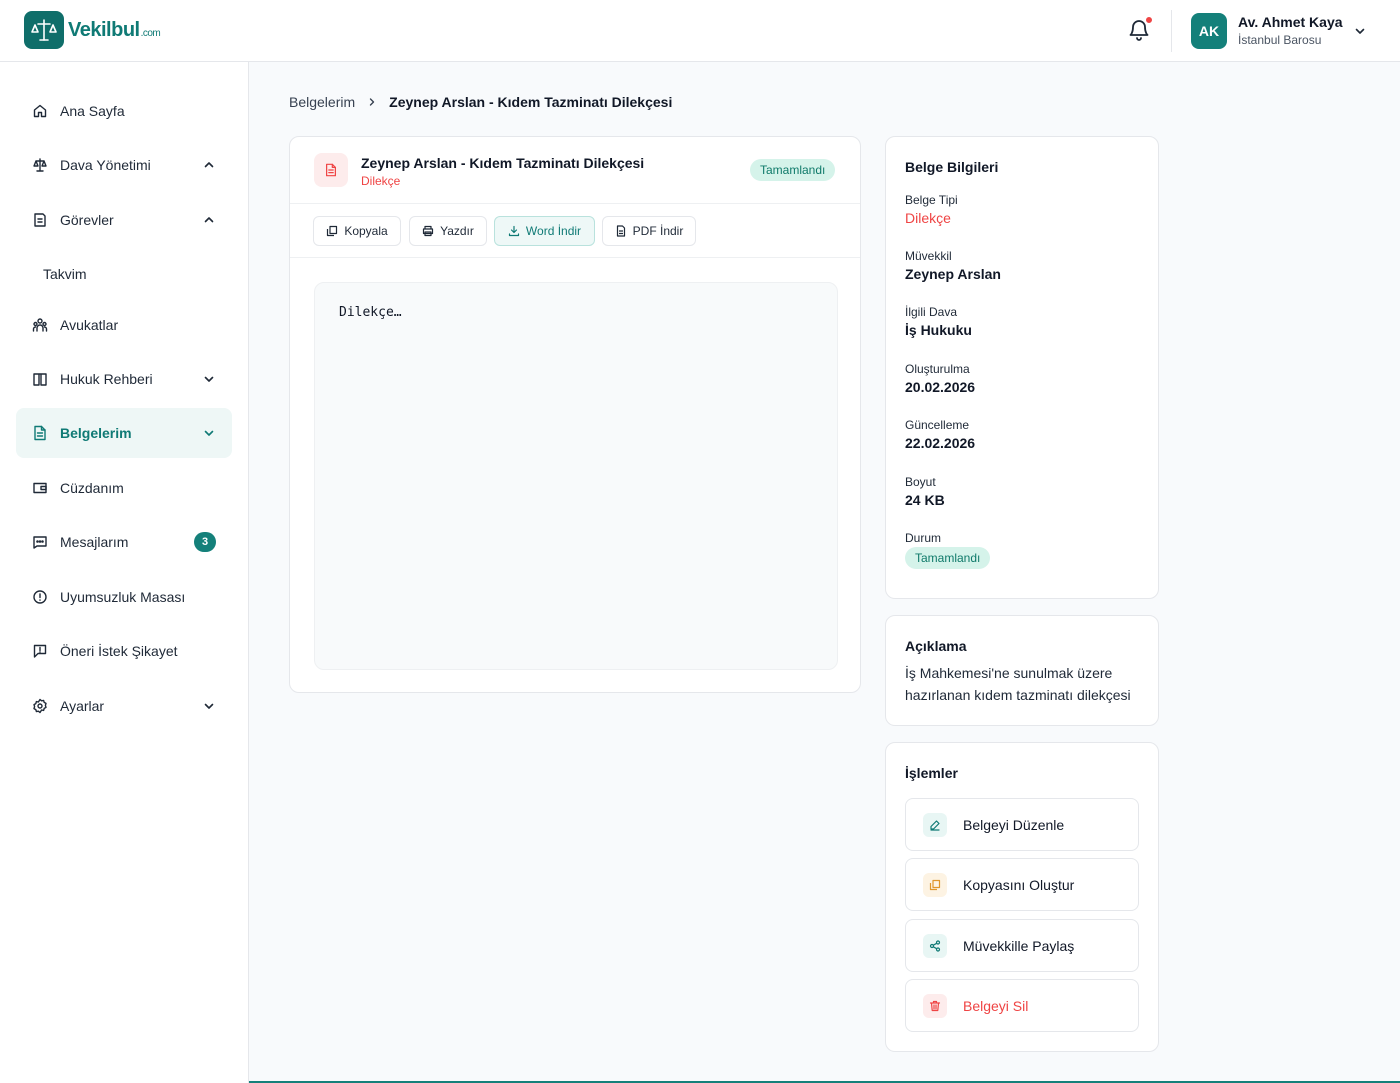 The width and height of the screenshot is (1400, 1083). Describe the element at coordinates (322, 102) in the screenshot. I see `breadcrumb-parent-link: Belgelerim` at that location.